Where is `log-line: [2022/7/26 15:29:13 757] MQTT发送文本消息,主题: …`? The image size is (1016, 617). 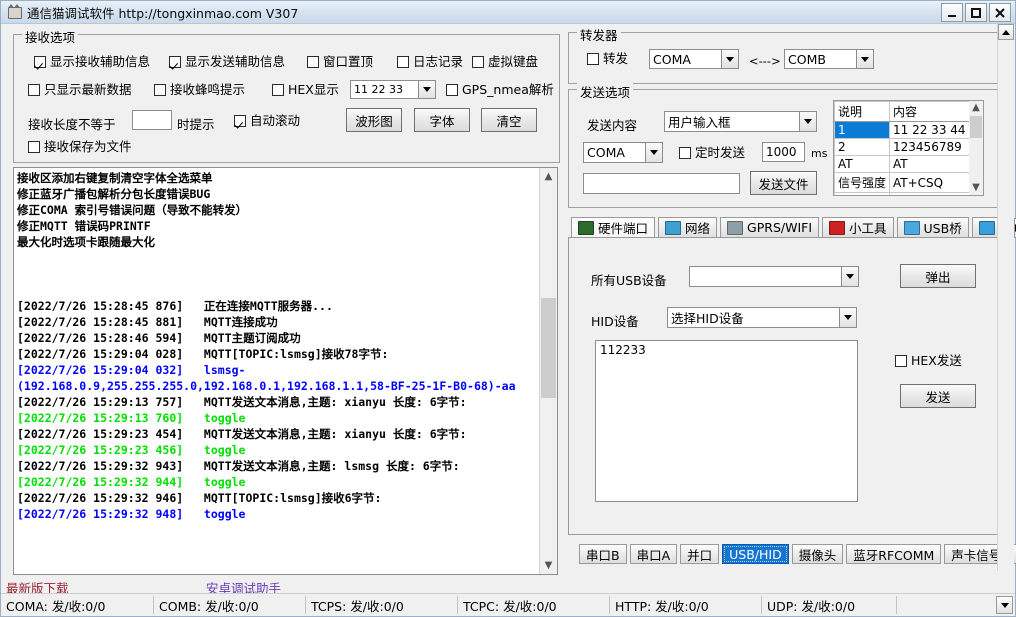
log-line: [2022/7/26 15:29:13 757] MQTT发送文本消息,主题: … is located at coordinates (242, 402).